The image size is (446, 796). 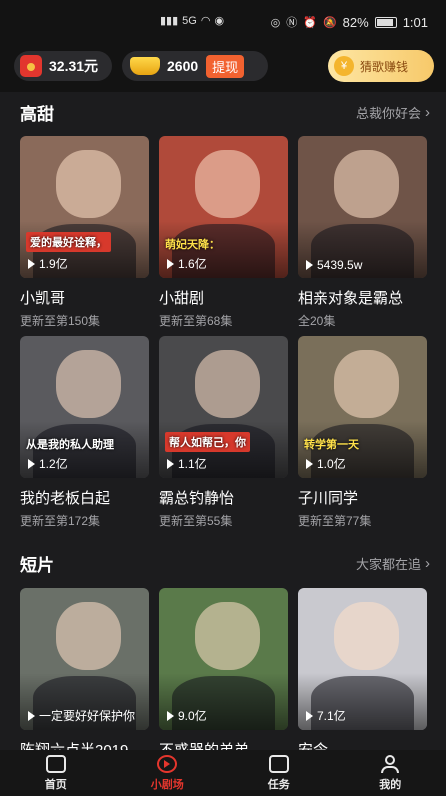 What do you see at coordinates (278, 763) in the screenshot?
I see `task-icon` at bounding box center [278, 763].